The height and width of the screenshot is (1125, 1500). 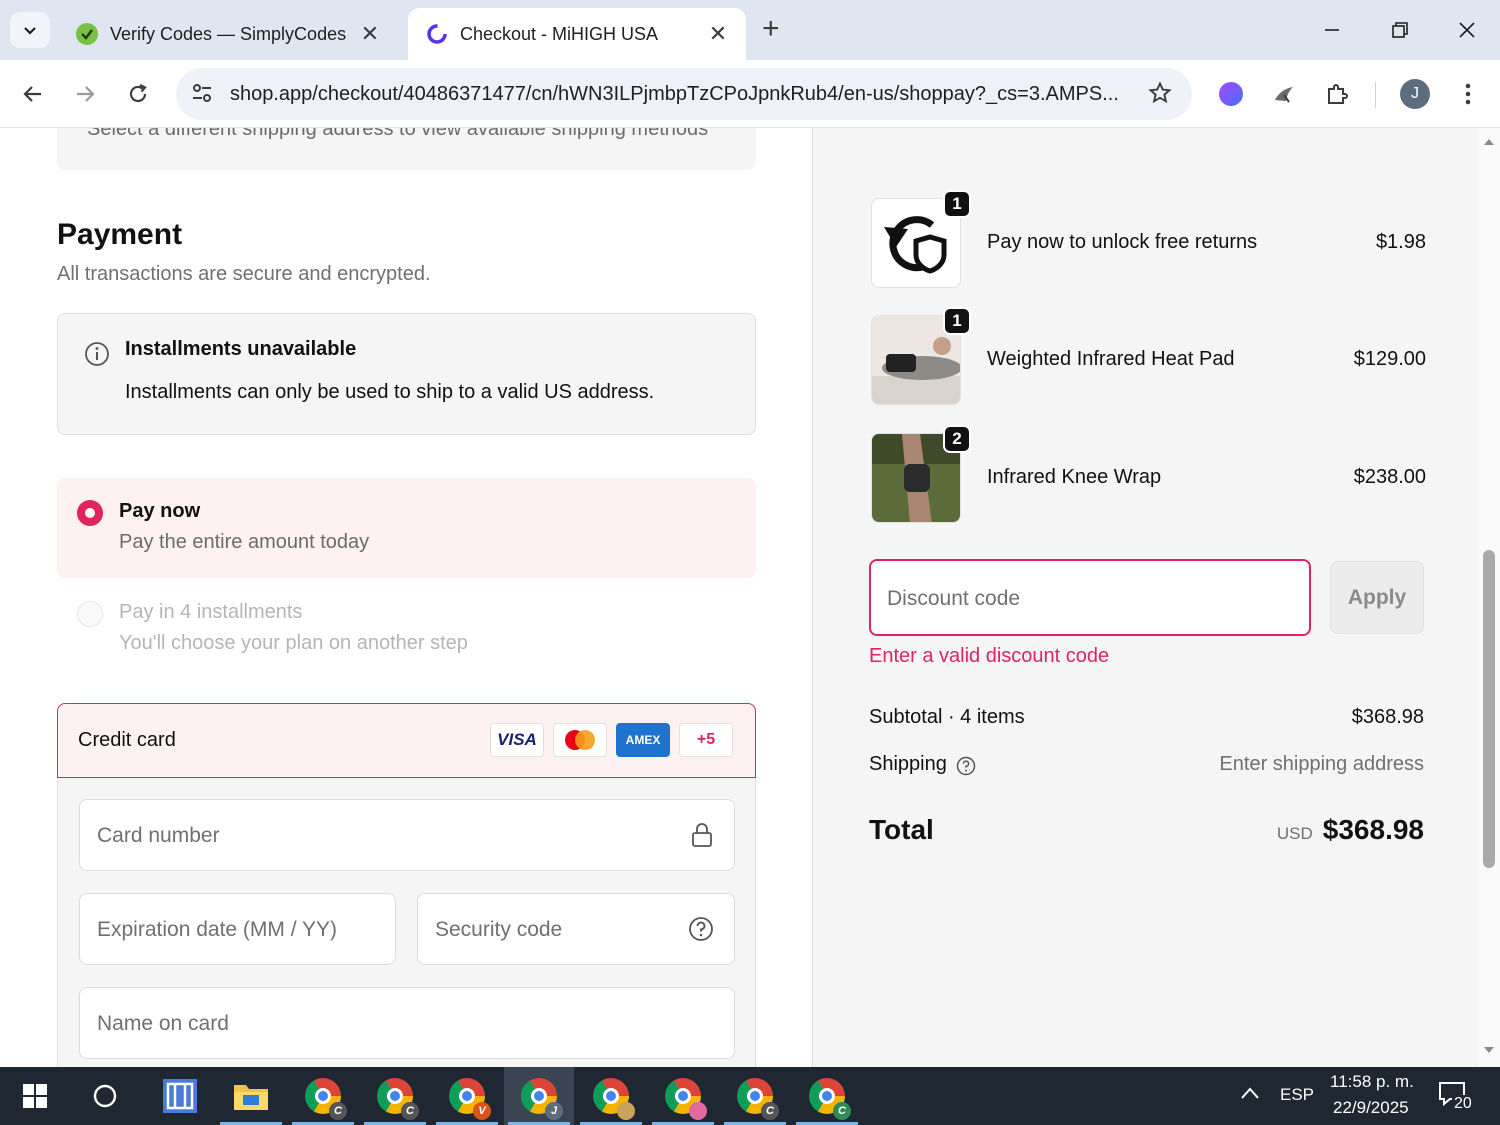 I want to click on page-scrollbar, so click(x=1489, y=597).